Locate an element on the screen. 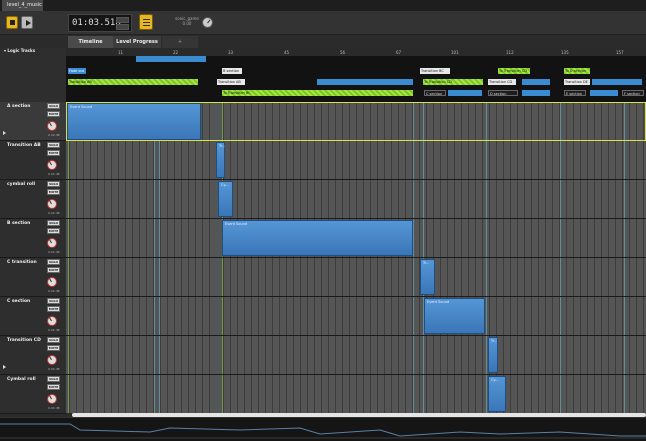 This screenshot has height=441, width=646. ruler-tick-label: 45 is located at coordinates (287, 52).